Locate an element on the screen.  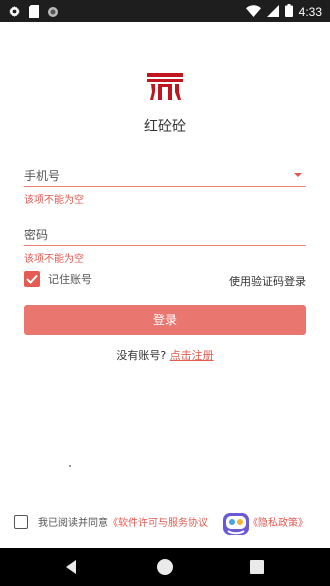
app-name: 红砼砼 is located at coordinates (165, 127).